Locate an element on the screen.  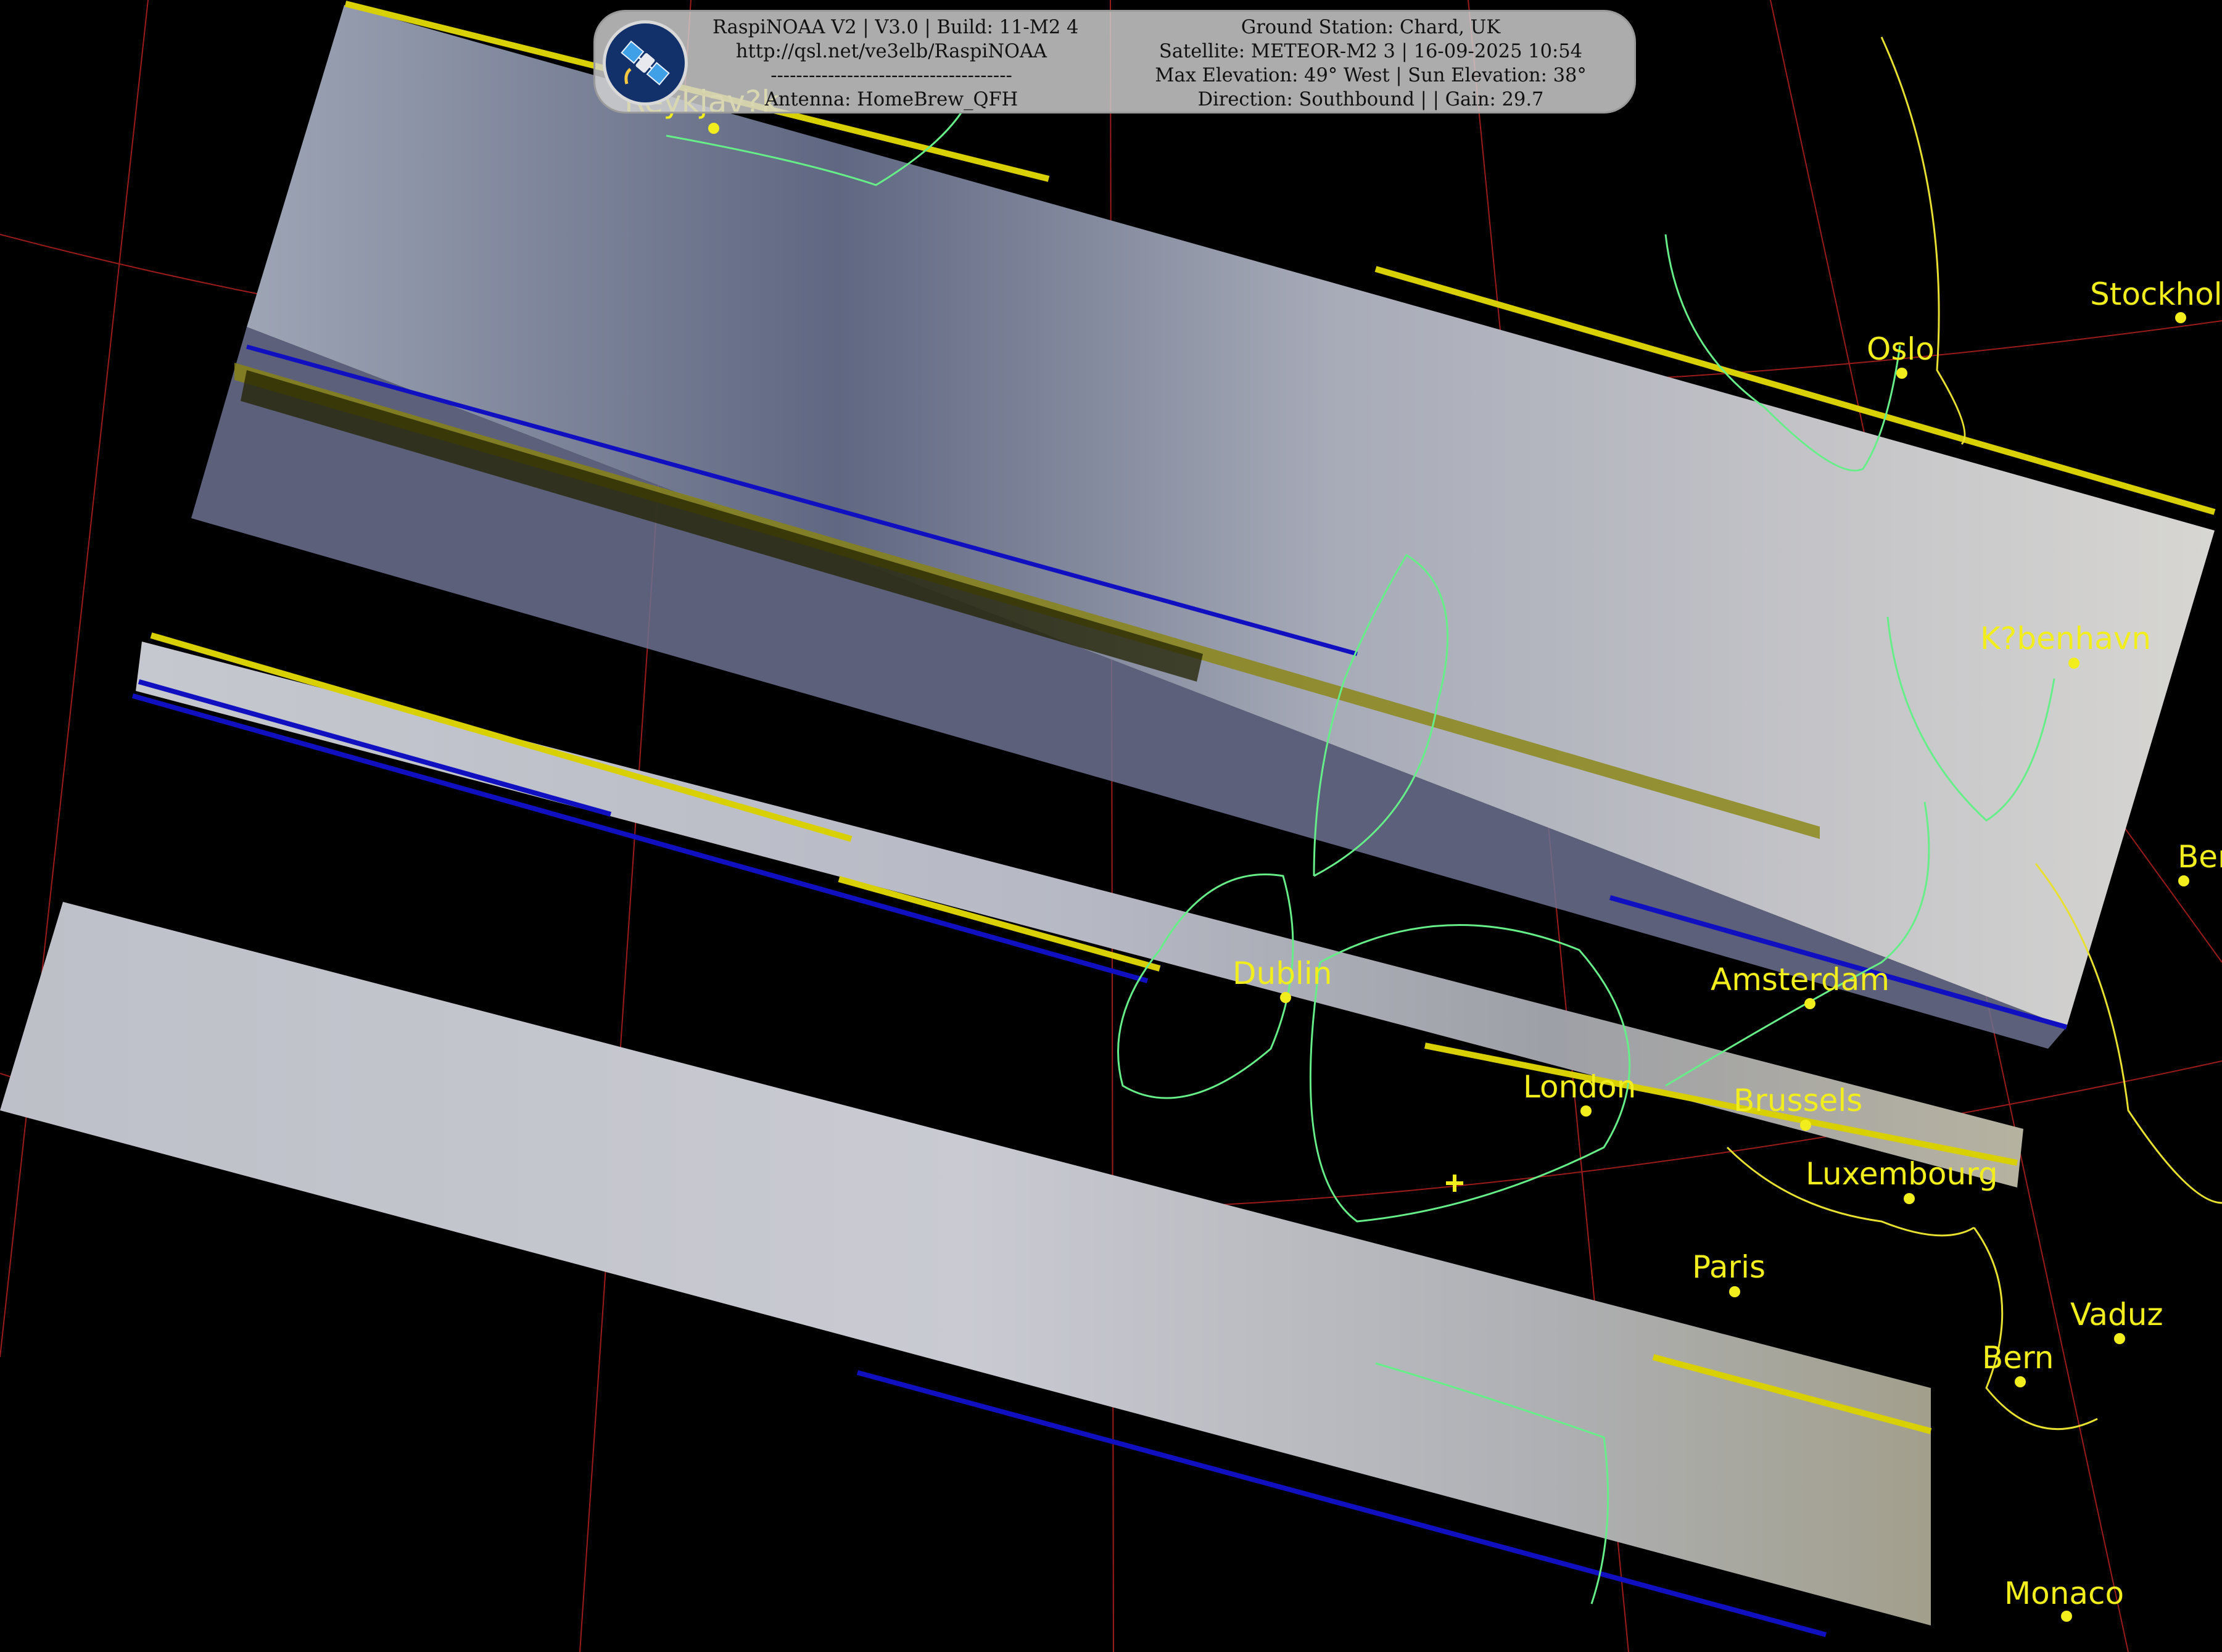
city-berlin: Berlin is located at coordinates (2200, 862).